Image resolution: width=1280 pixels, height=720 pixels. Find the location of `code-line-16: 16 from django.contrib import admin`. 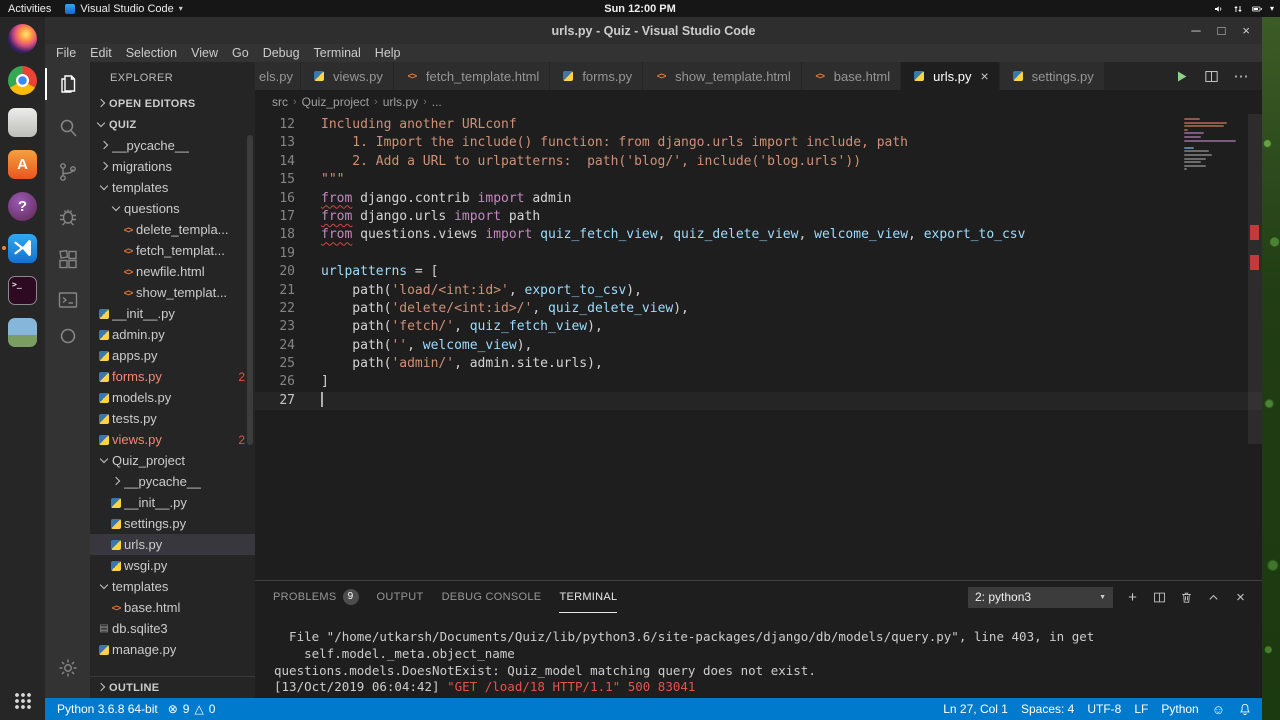

code-line-16: 16 from django.contrib import admin is located at coordinates (758, 199).